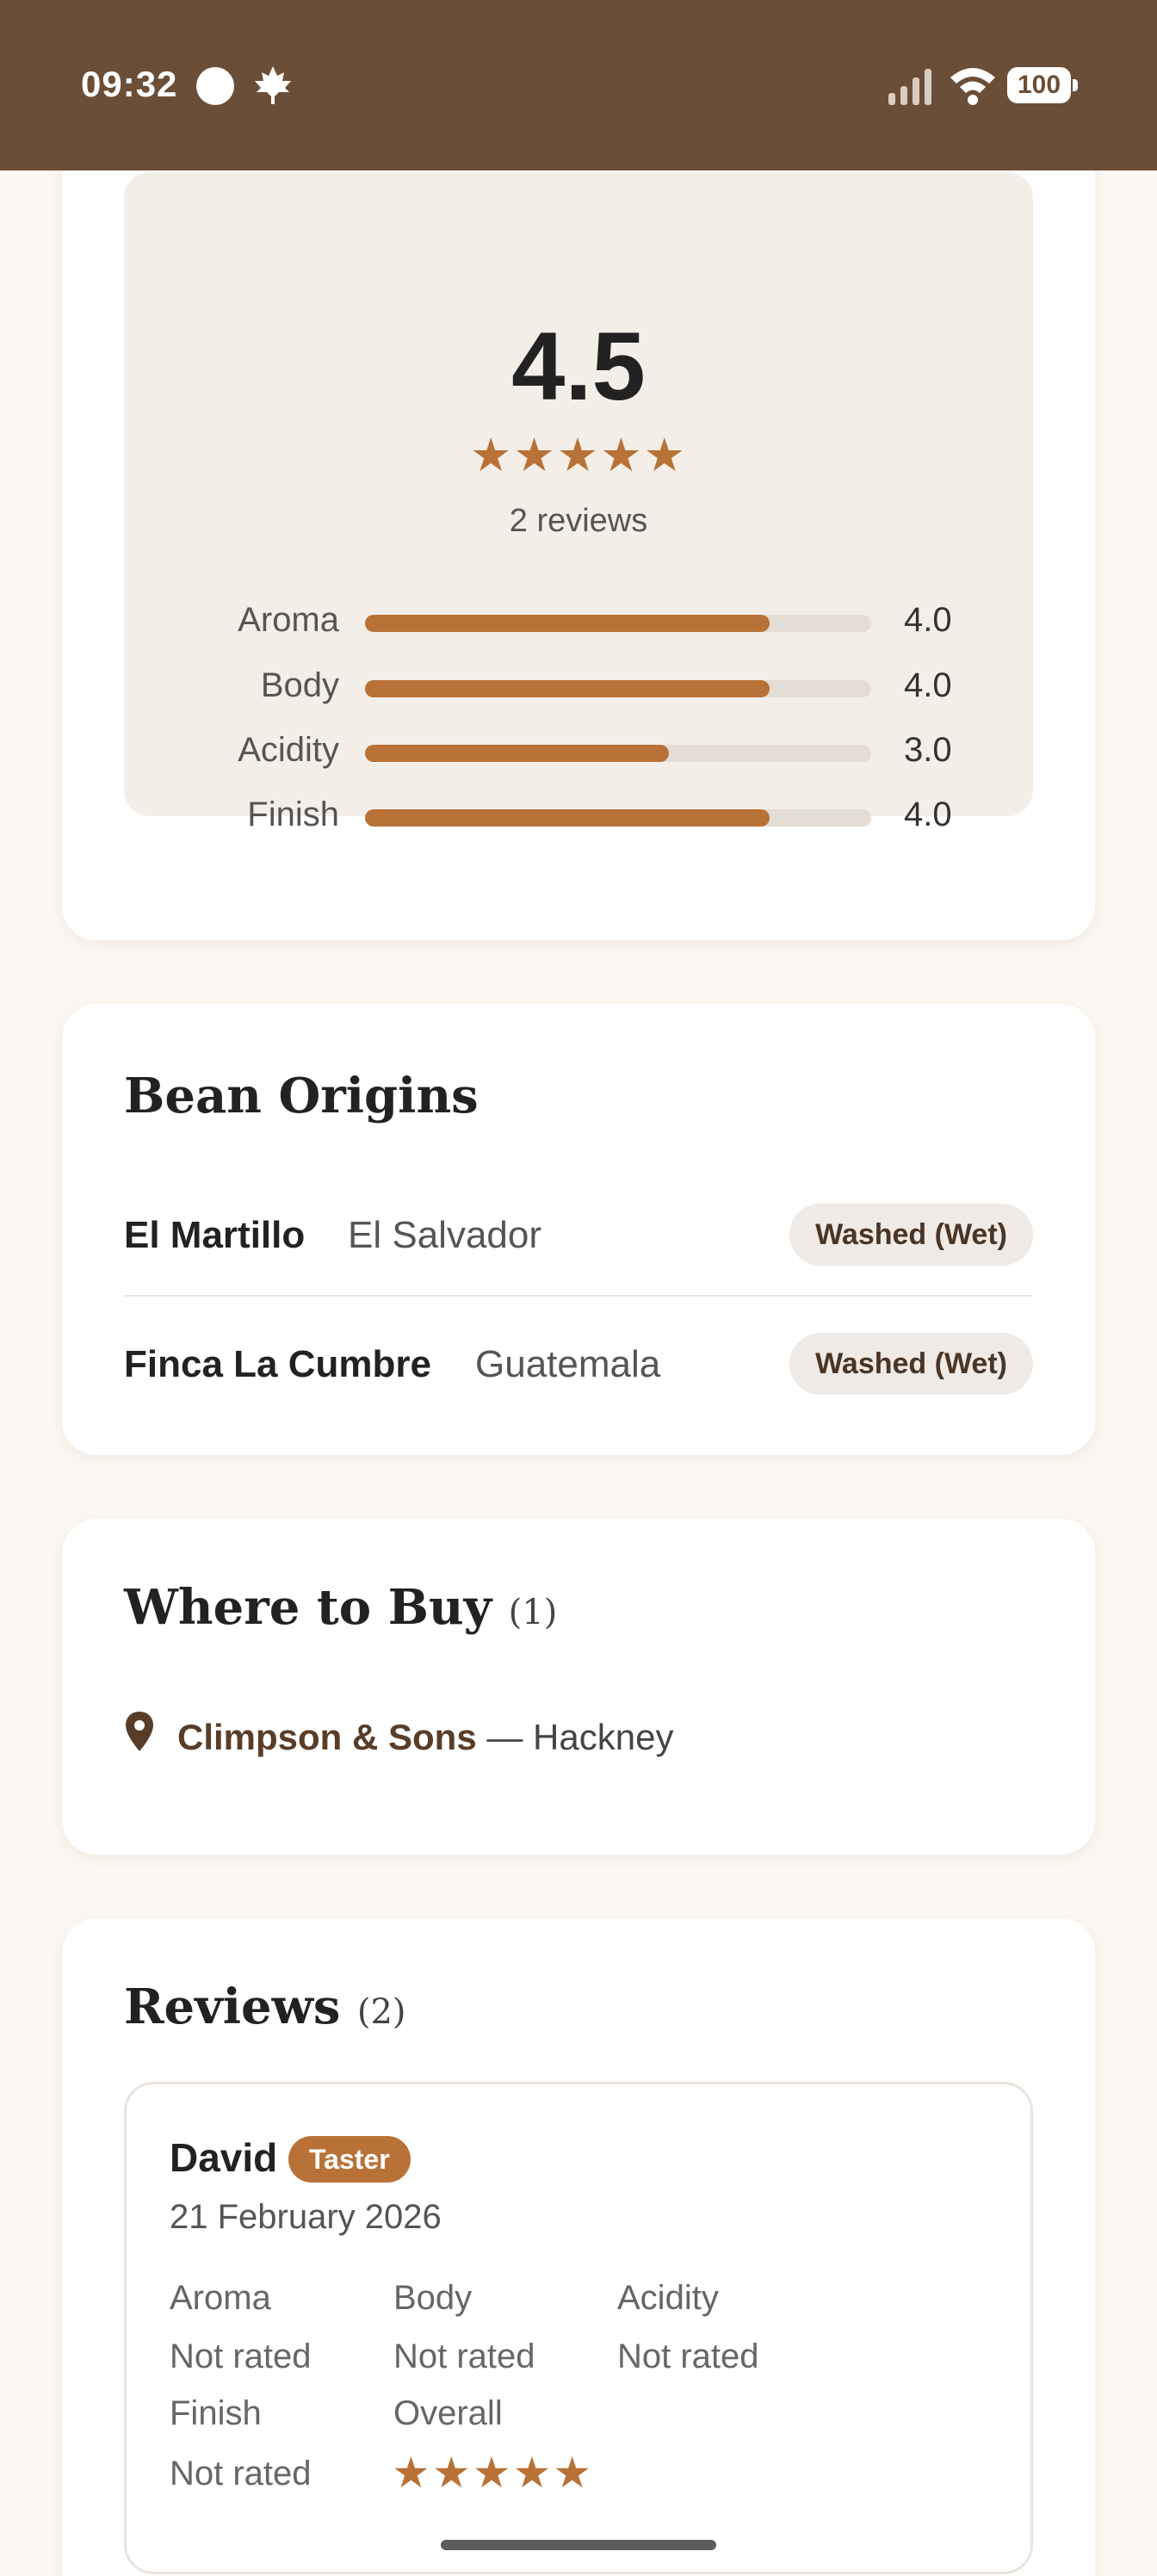 This screenshot has height=2576, width=1157. What do you see at coordinates (350, 2160) in the screenshot?
I see `reviewer-badge: Taster` at bounding box center [350, 2160].